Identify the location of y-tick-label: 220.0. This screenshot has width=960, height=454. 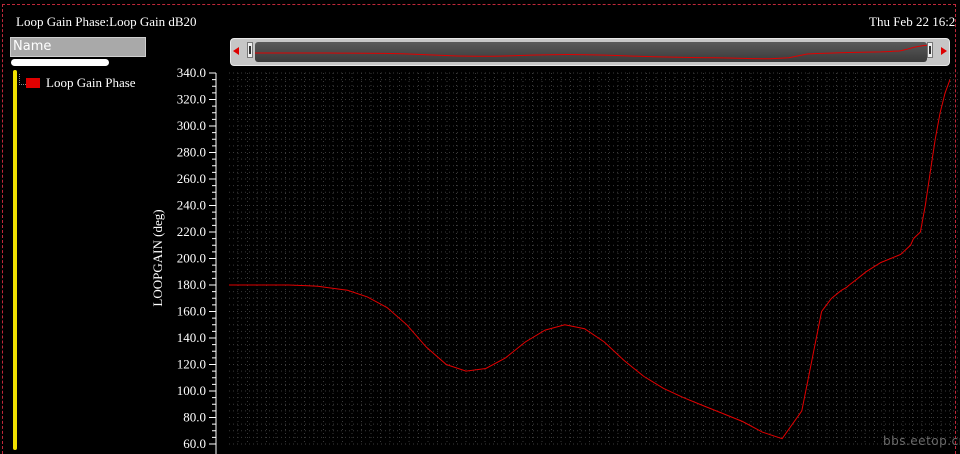
(191, 231).